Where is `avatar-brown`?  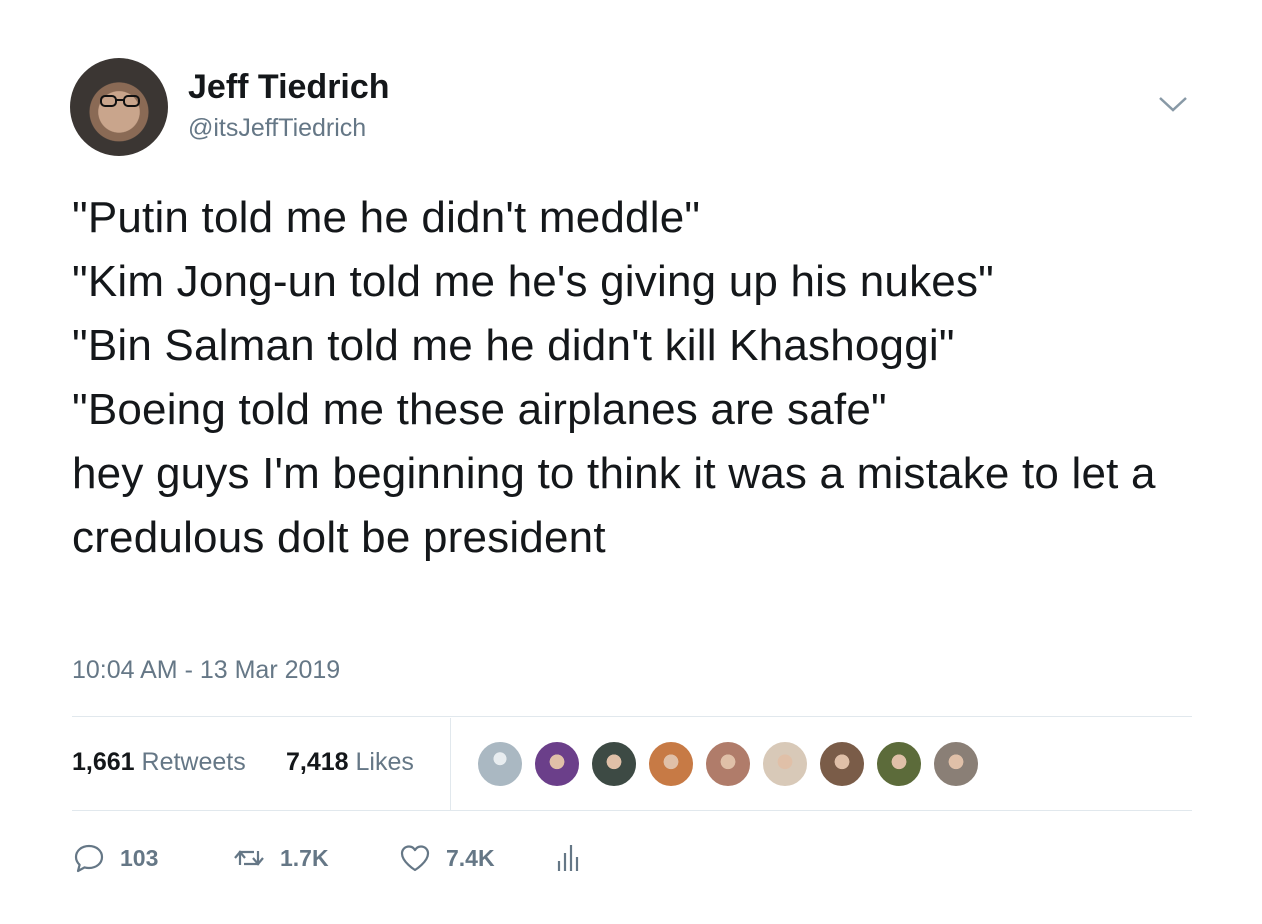
avatar-brown is located at coordinates (842, 764).